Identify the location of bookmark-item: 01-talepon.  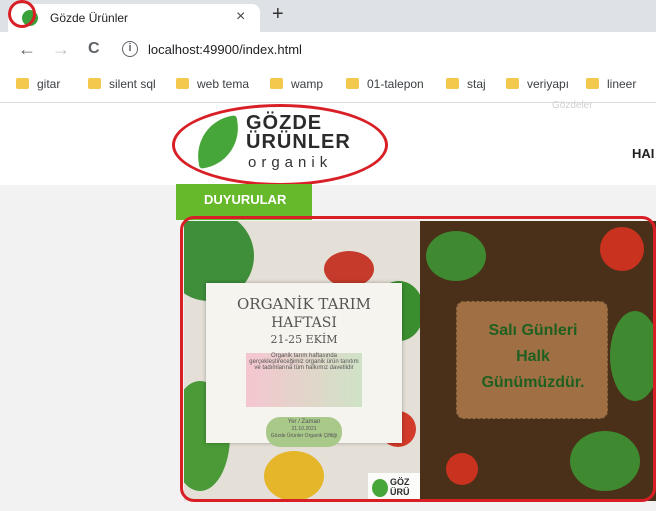
(385, 84).